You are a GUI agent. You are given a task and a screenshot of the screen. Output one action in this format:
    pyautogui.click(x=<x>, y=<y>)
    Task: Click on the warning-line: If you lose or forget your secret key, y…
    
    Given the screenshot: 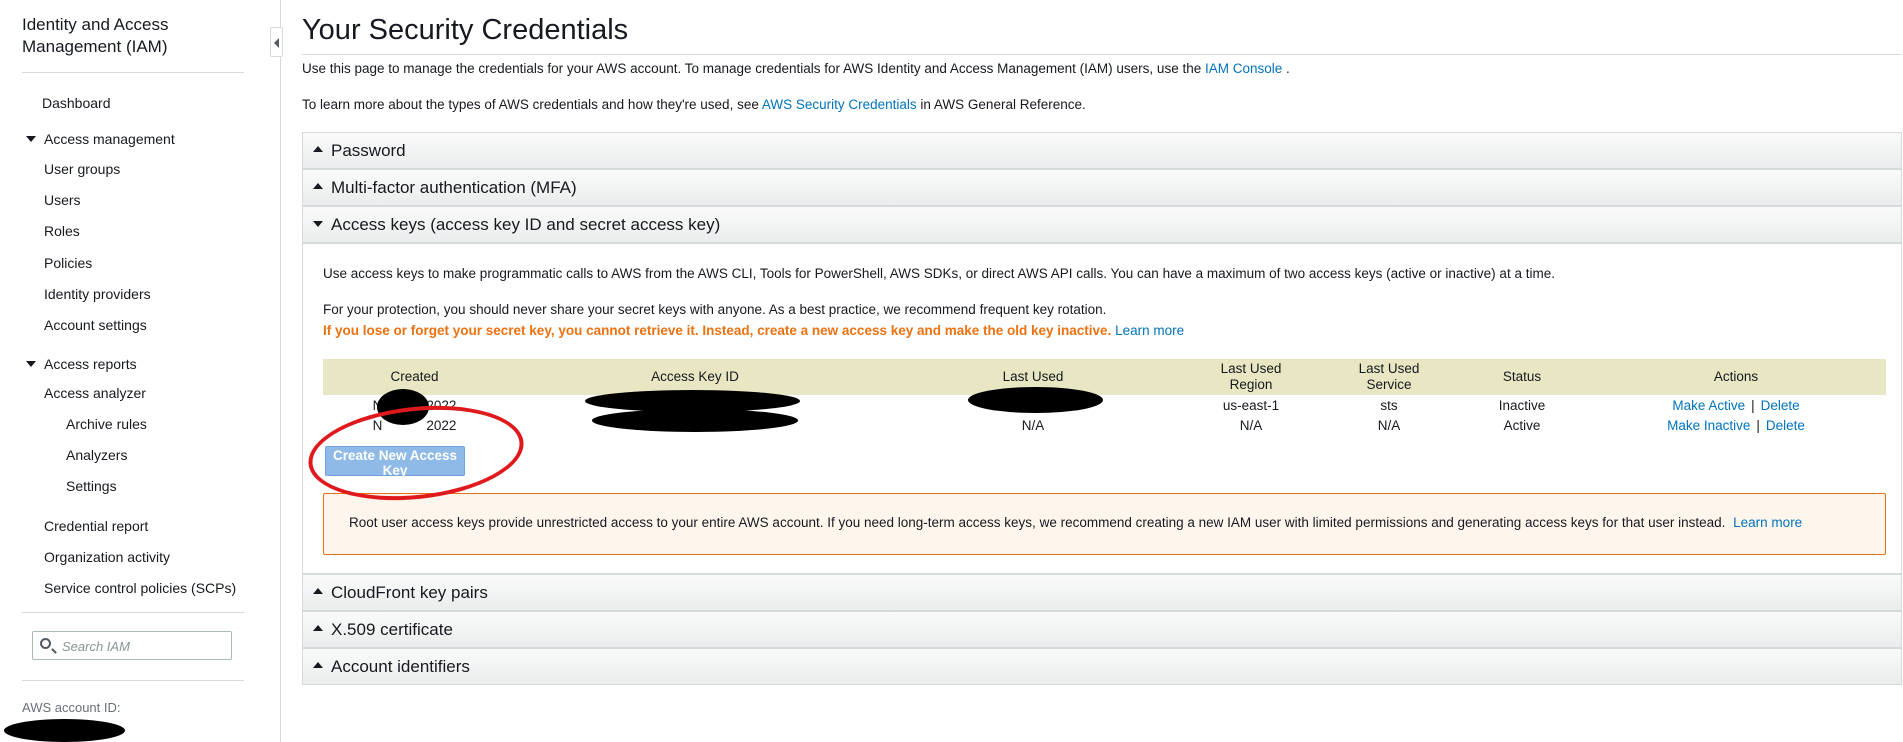 What is the action you would take?
    pyautogui.click(x=753, y=330)
    